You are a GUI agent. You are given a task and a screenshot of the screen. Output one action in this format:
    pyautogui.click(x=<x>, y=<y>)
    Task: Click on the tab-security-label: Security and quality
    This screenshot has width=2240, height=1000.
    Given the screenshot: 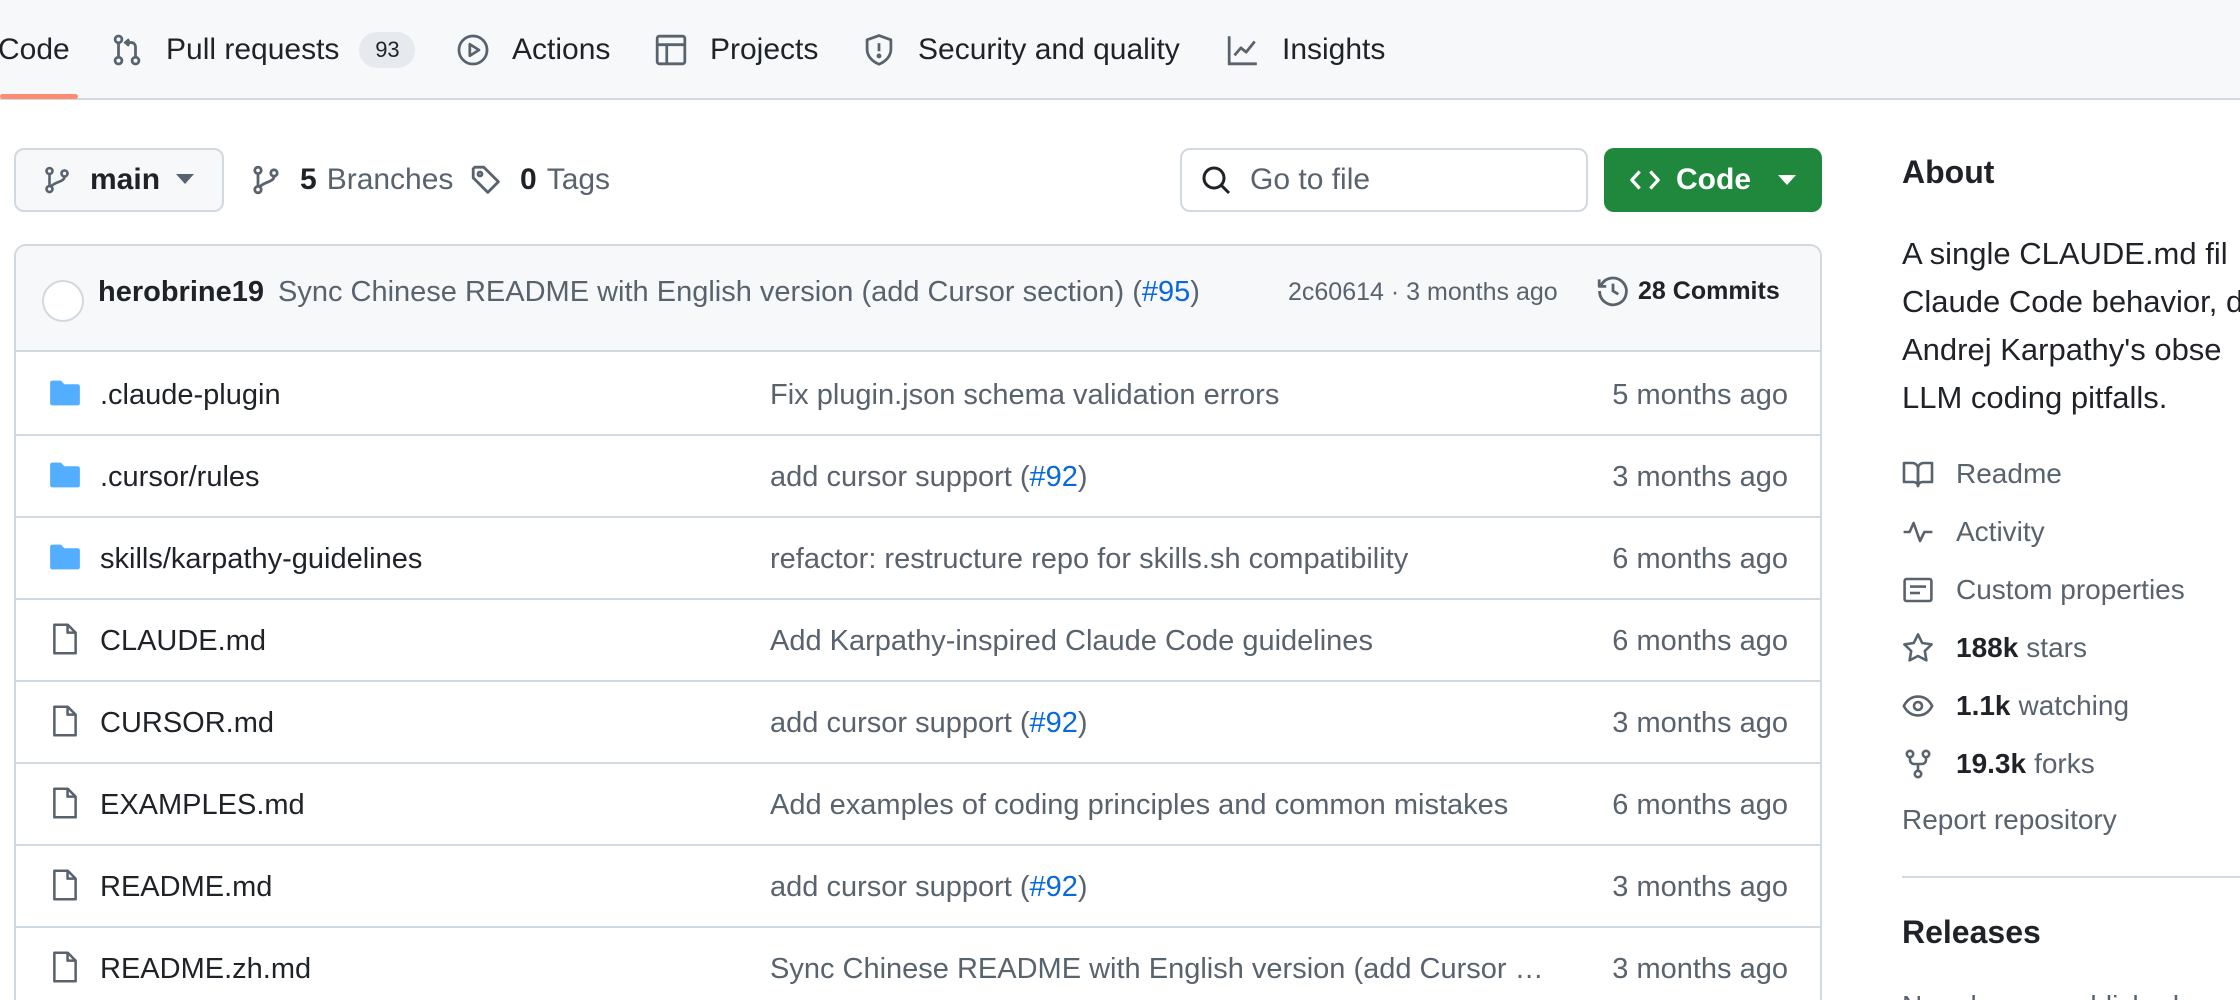 What is the action you would take?
    pyautogui.click(x=1049, y=49)
    